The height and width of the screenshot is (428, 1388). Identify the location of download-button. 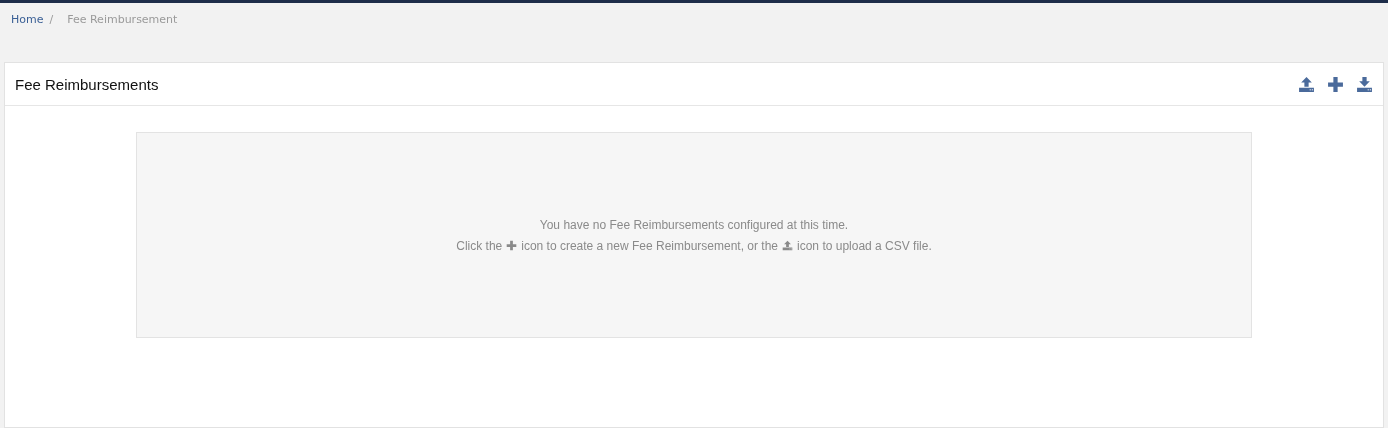
(1364, 84).